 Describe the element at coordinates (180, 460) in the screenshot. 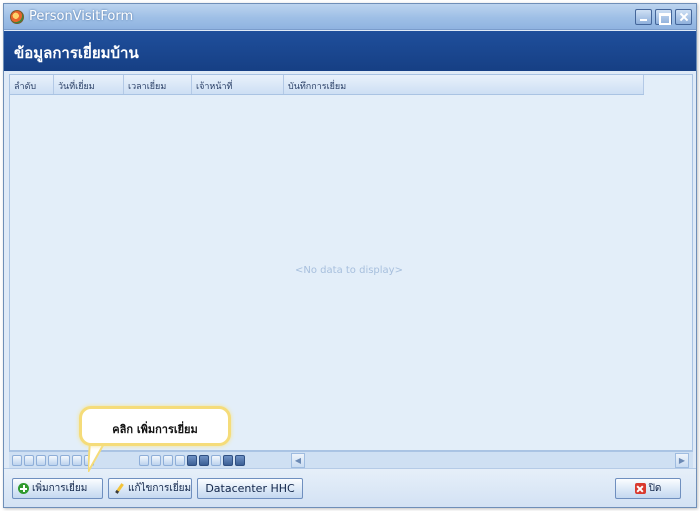

I see `nav-cancel-button` at that location.